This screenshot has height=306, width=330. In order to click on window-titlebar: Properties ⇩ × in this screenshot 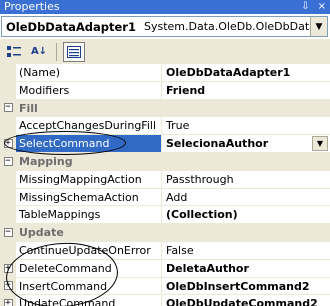, I will do `click(165, 7)`.